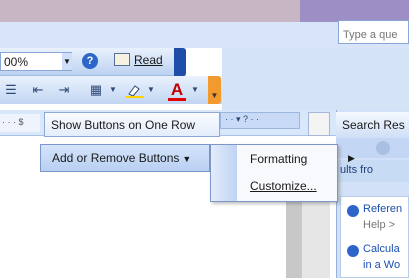  I want to click on read-label: Read, so click(148, 60).